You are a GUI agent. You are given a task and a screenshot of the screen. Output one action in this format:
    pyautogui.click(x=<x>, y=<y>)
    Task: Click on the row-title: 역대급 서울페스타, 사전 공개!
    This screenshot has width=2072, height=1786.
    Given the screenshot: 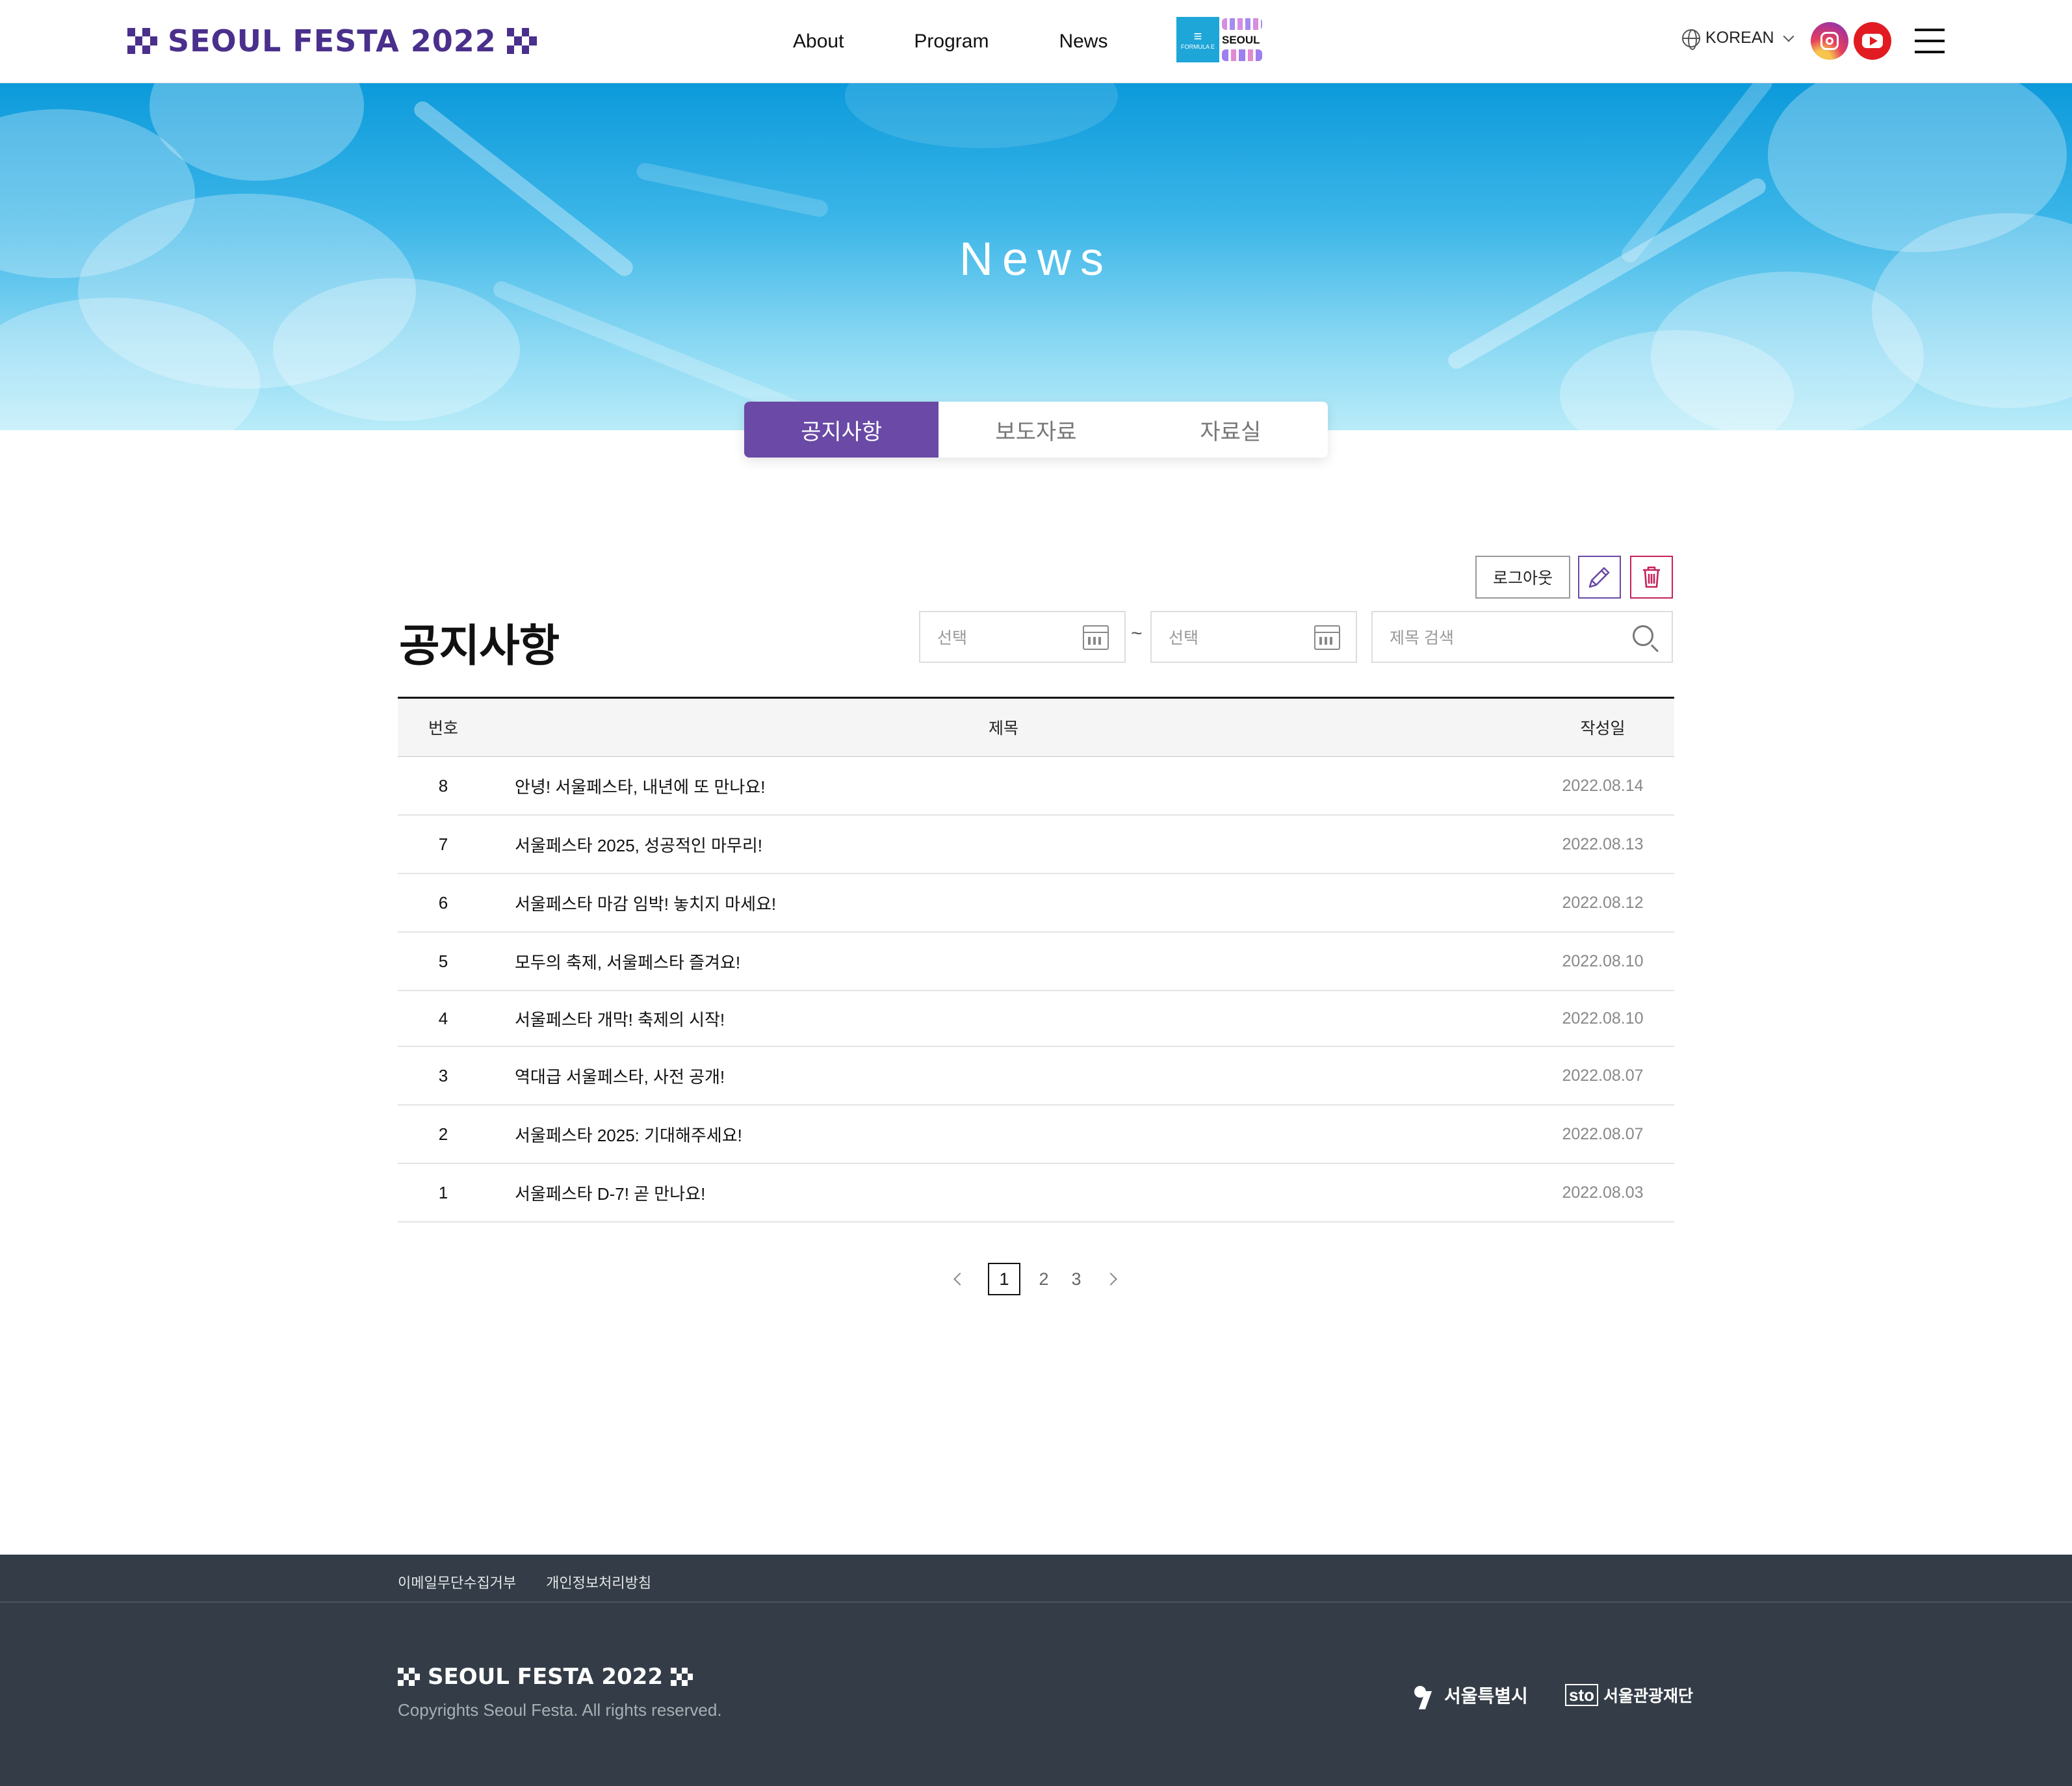 What is the action you would take?
    pyautogui.click(x=1010, y=1076)
    